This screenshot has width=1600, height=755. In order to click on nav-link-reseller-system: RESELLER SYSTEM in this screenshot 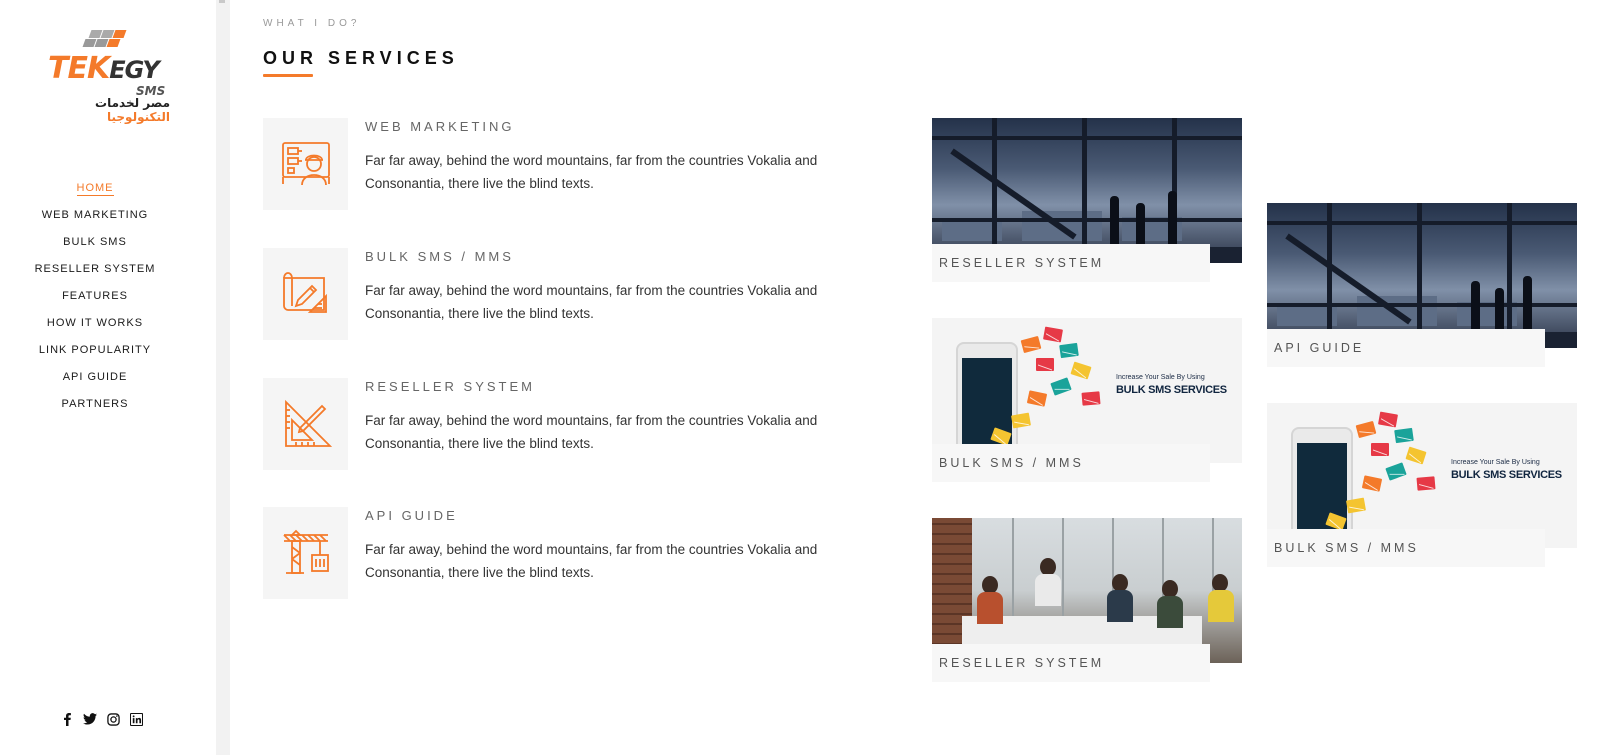, I will do `click(95, 267)`.